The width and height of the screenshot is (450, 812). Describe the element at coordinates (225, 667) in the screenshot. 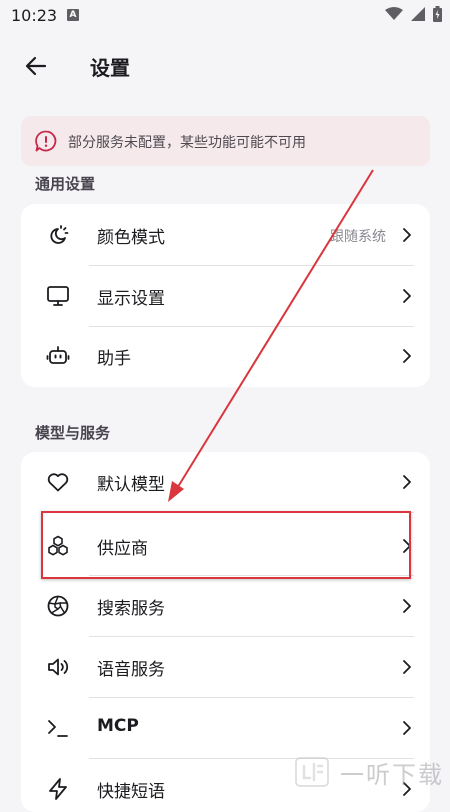

I see `voice-service-item: 语音服务` at that location.